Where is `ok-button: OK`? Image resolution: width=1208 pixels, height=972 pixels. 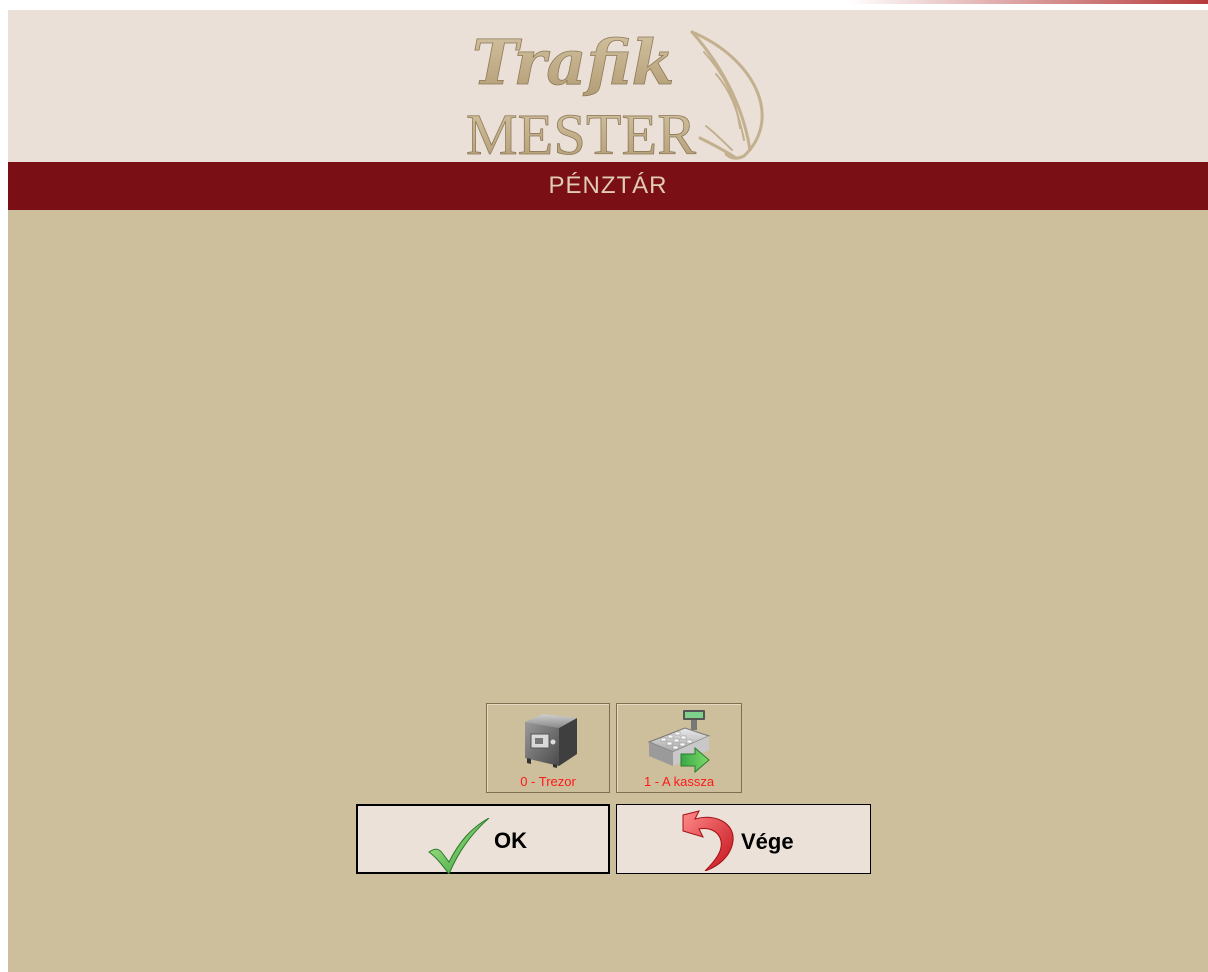
ok-button: OK is located at coordinates (483, 839).